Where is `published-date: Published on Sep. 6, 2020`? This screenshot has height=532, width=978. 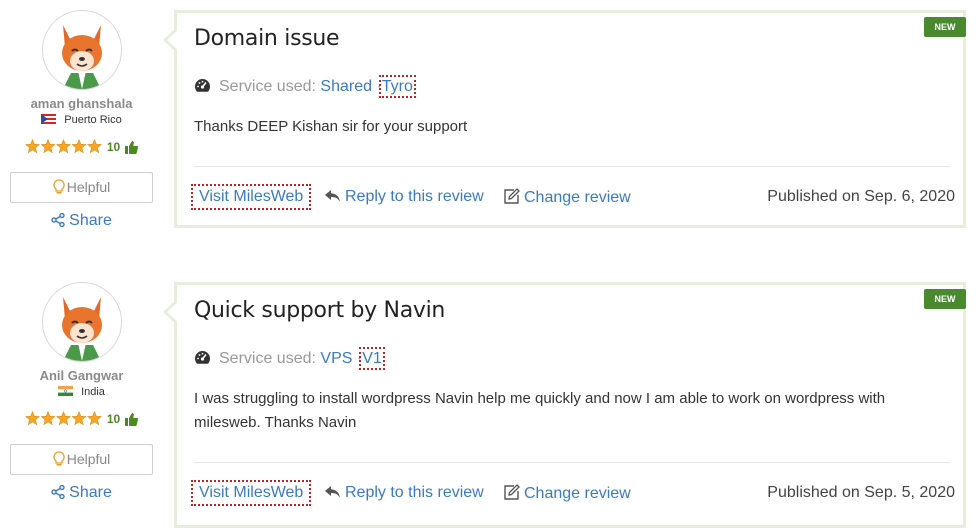 published-date: Published on Sep. 6, 2020 is located at coordinates (861, 196).